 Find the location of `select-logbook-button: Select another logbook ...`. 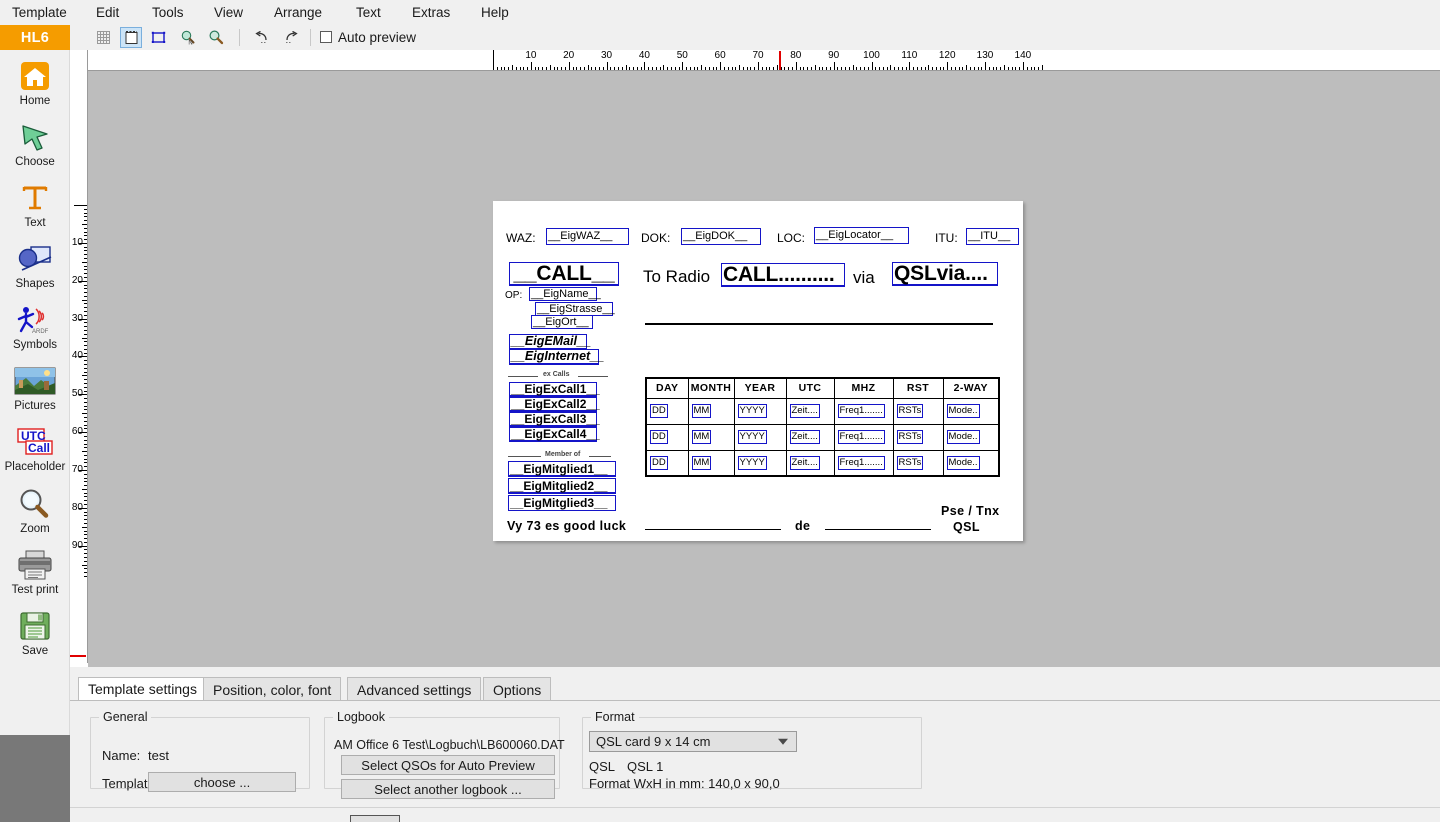

select-logbook-button: Select another logbook ... is located at coordinates (448, 789).